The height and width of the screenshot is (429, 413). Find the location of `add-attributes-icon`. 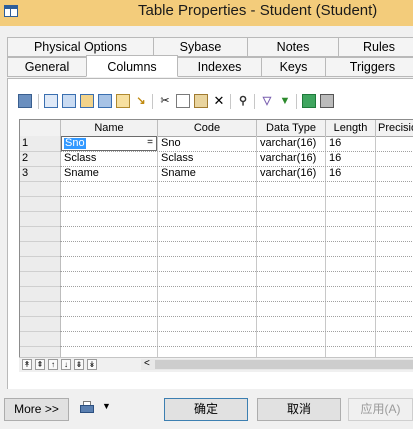

add-attributes-icon is located at coordinates (105, 101).